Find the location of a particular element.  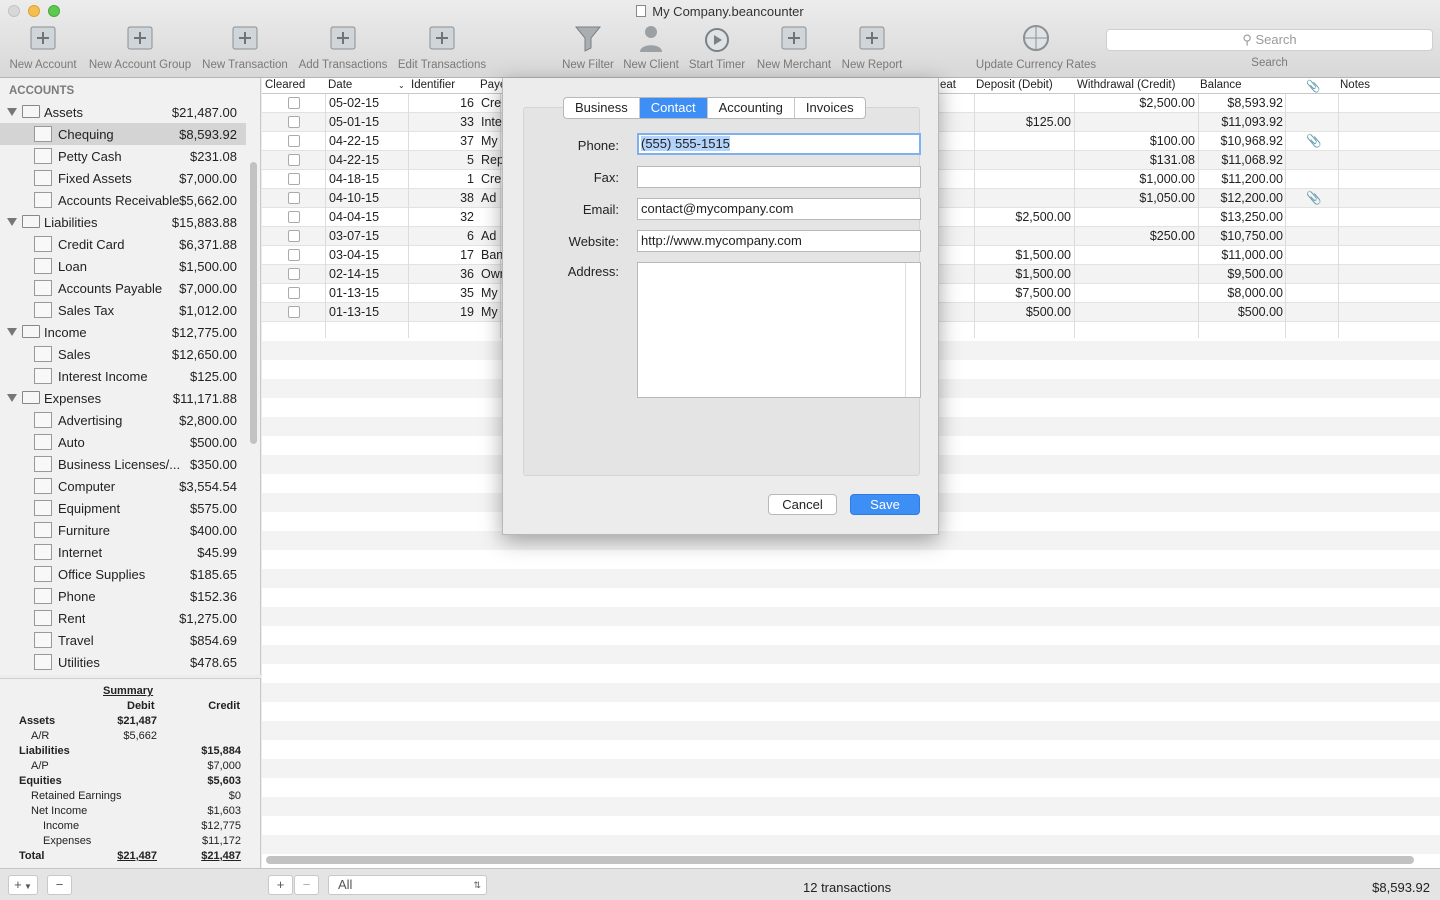

filter-select: All ⇅ is located at coordinates (407, 885).